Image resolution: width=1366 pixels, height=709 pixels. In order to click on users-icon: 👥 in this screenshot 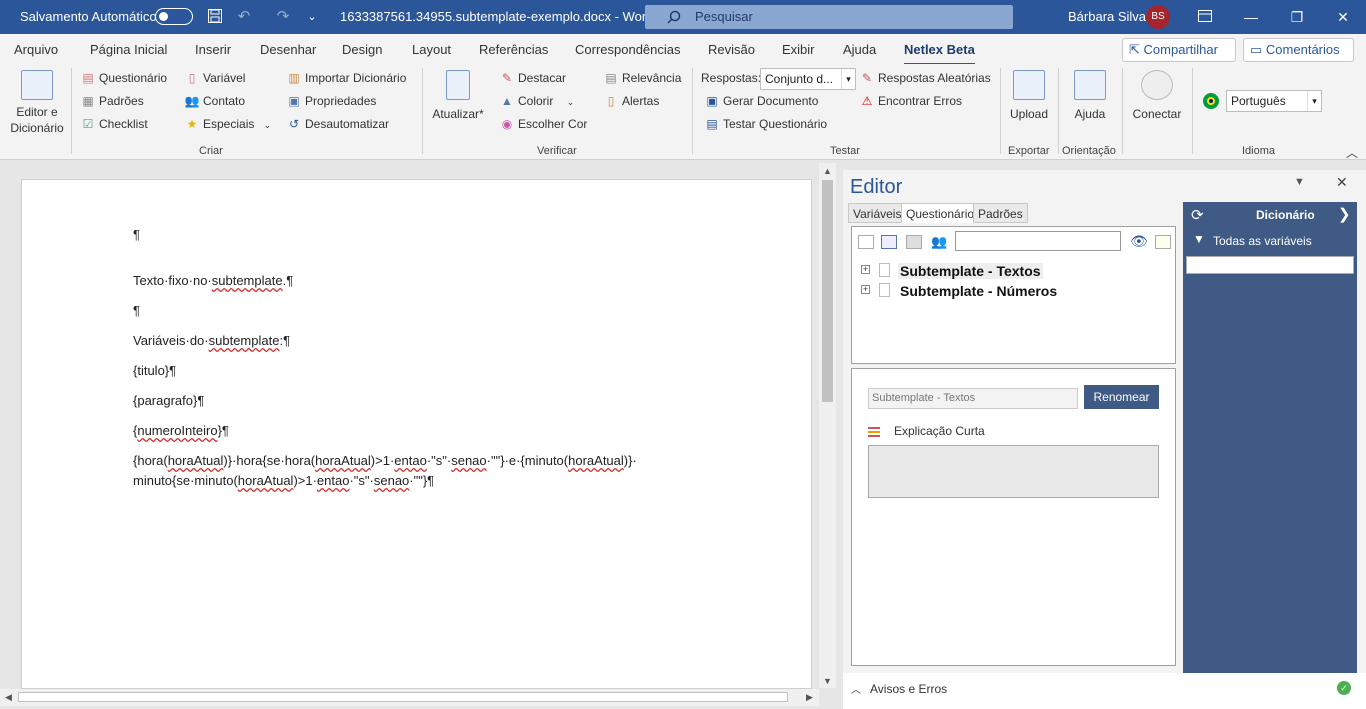, I will do `click(939, 242)`.